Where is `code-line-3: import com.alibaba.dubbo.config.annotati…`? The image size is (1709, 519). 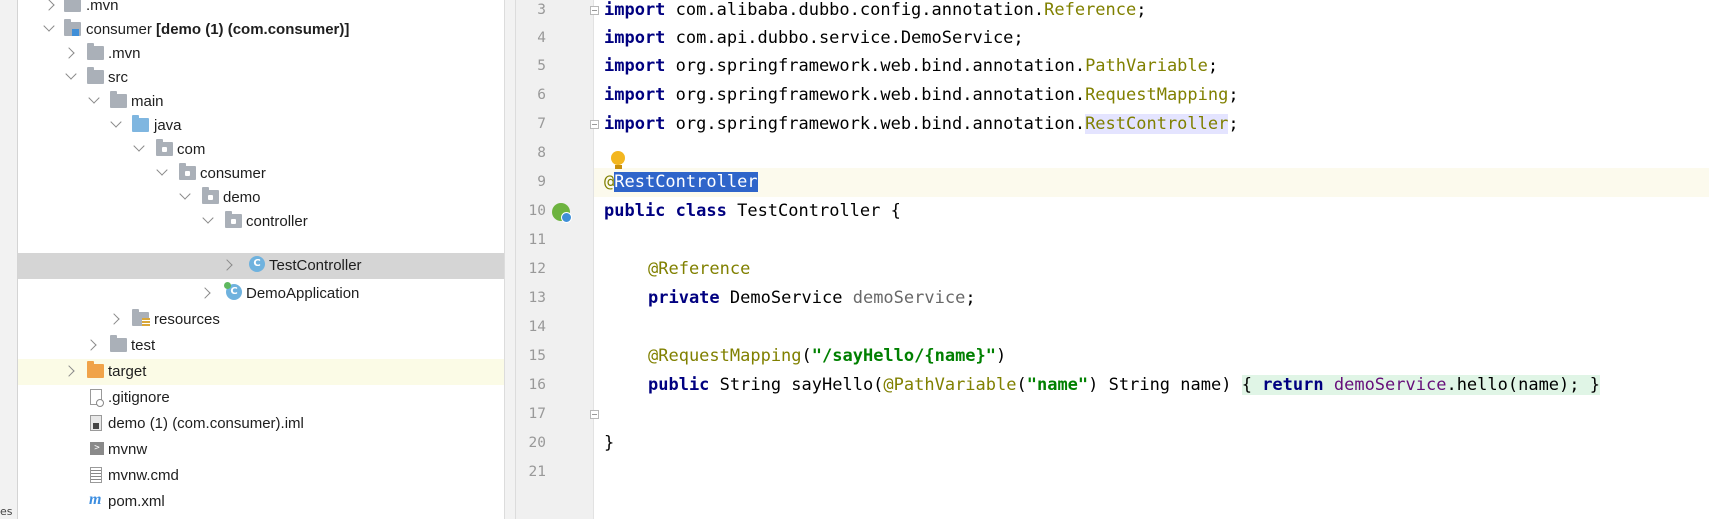 code-line-3: import com.alibaba.dubbo.config.annotati… is located at coordinates (875, 12).